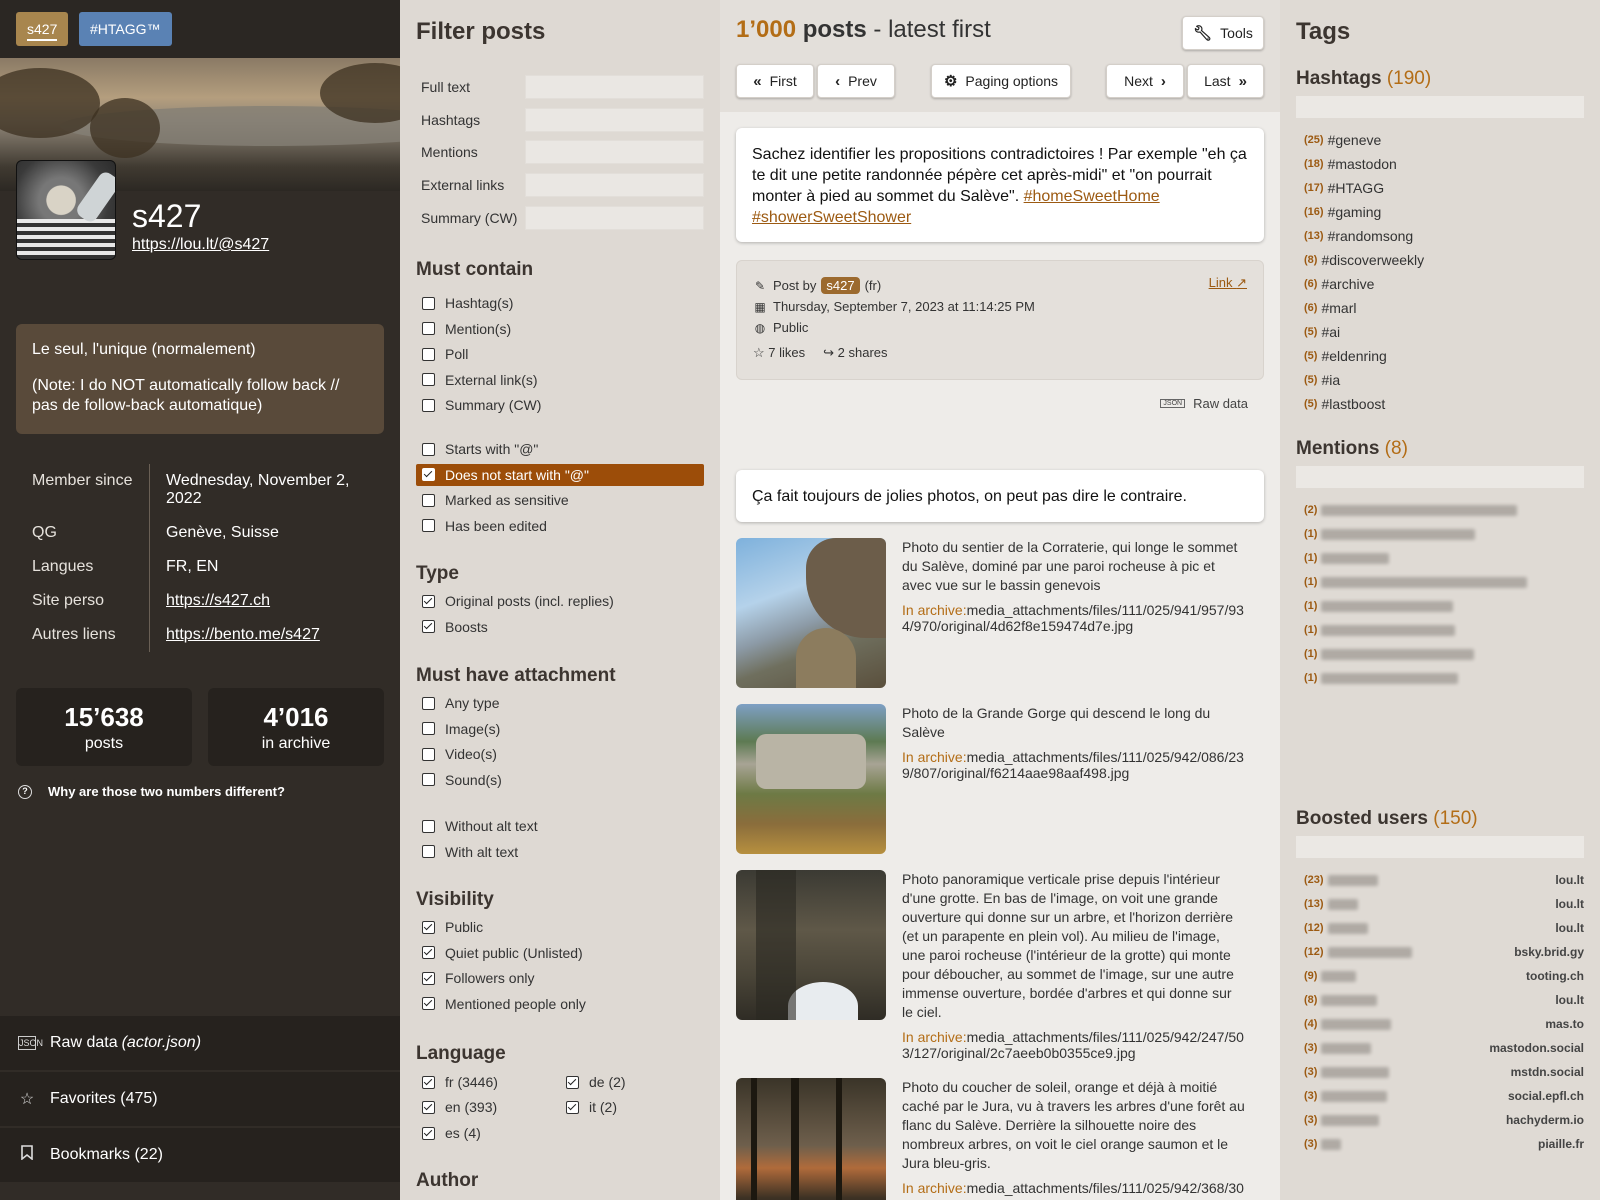 Image resolution: width=1600 pixels, height=1200 pixels. What do you see at coordinates (1444, 356) in the screenshot?
I see `hashtag-item: (5) #eldenring` at bounding box center [1444, 356].